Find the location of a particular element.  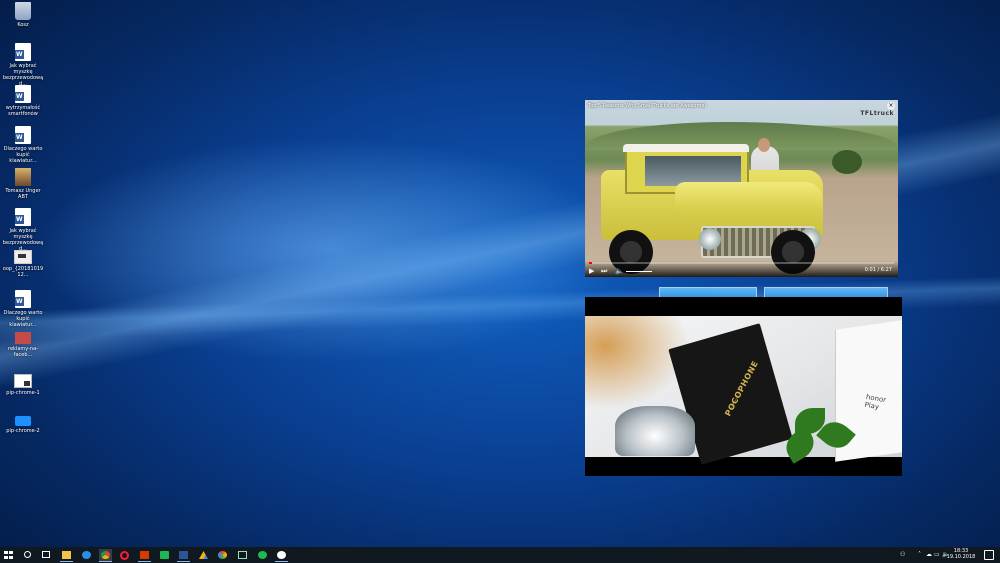

video-frame-truck is located at coordinates (741, 188).